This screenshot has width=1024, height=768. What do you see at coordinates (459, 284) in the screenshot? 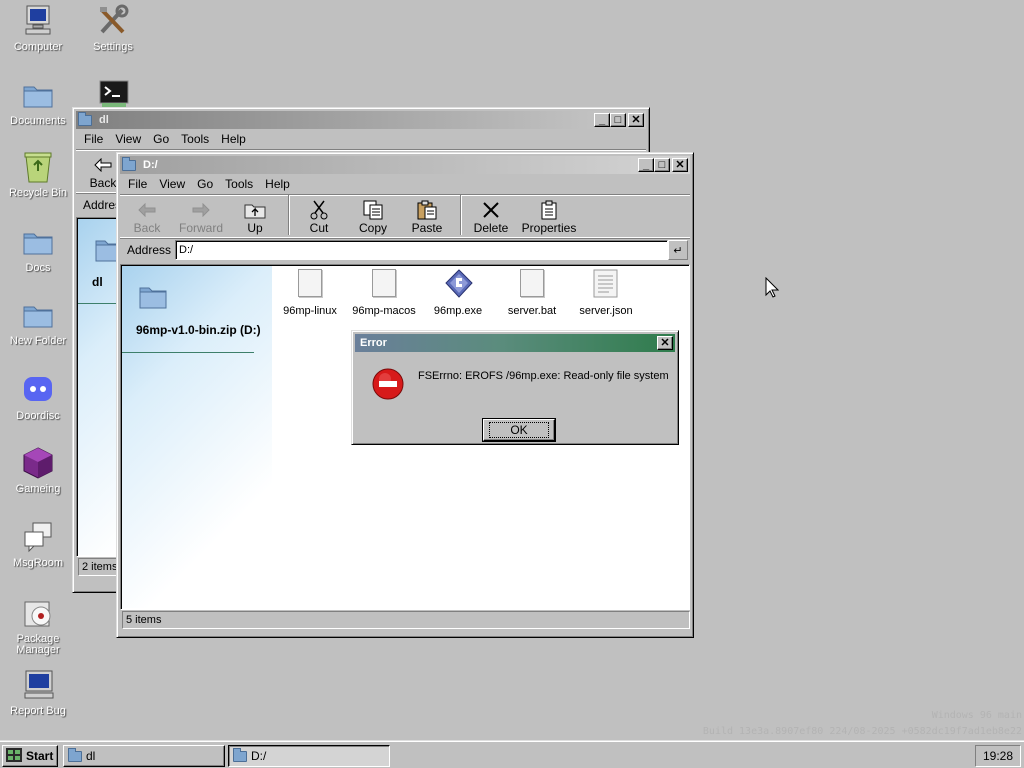
I see `exe-icon` at bounding box center [459, 284].